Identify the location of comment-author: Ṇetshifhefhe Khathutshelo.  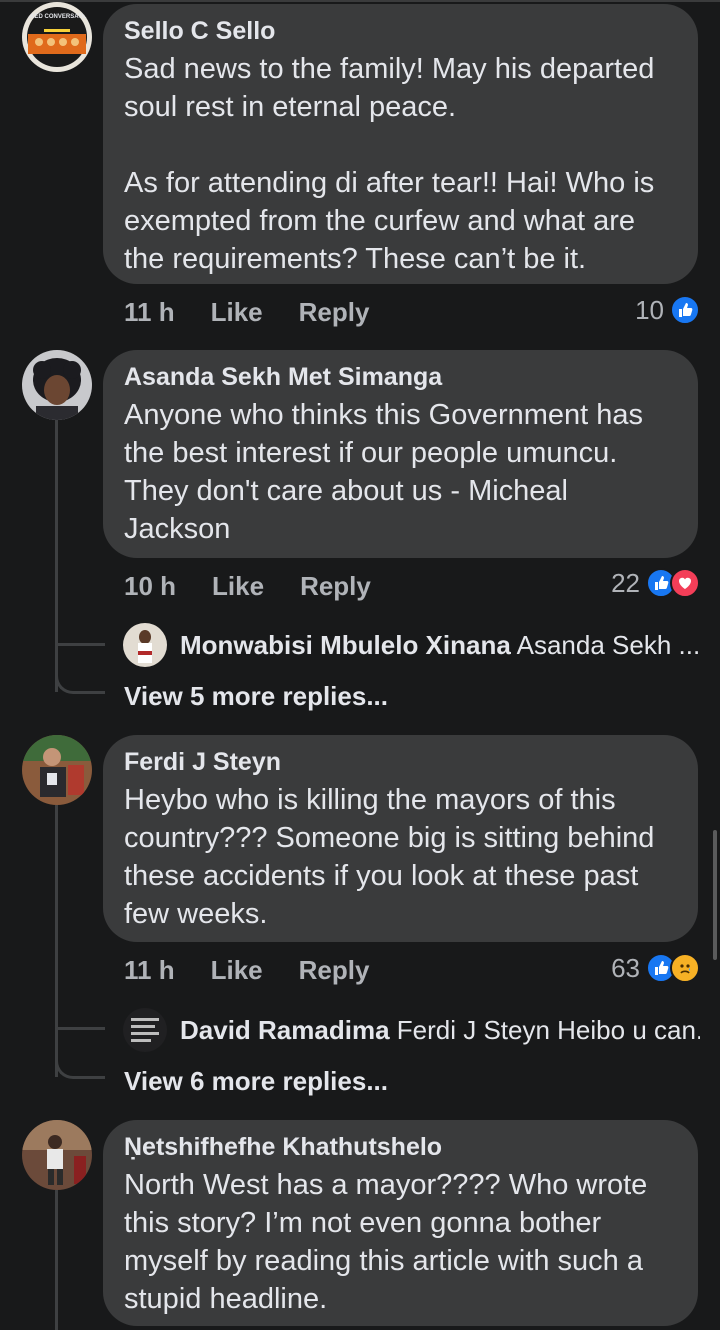
(400, 1147).